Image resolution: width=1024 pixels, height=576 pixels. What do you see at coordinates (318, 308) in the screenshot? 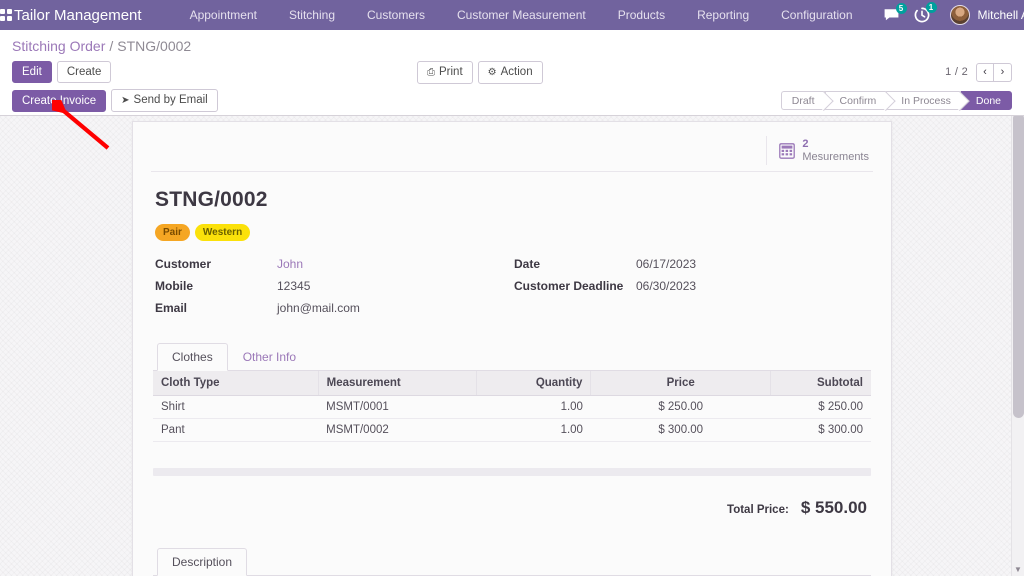
I see `field-value-email: john@mail.com` at bounding box center [318, 308].